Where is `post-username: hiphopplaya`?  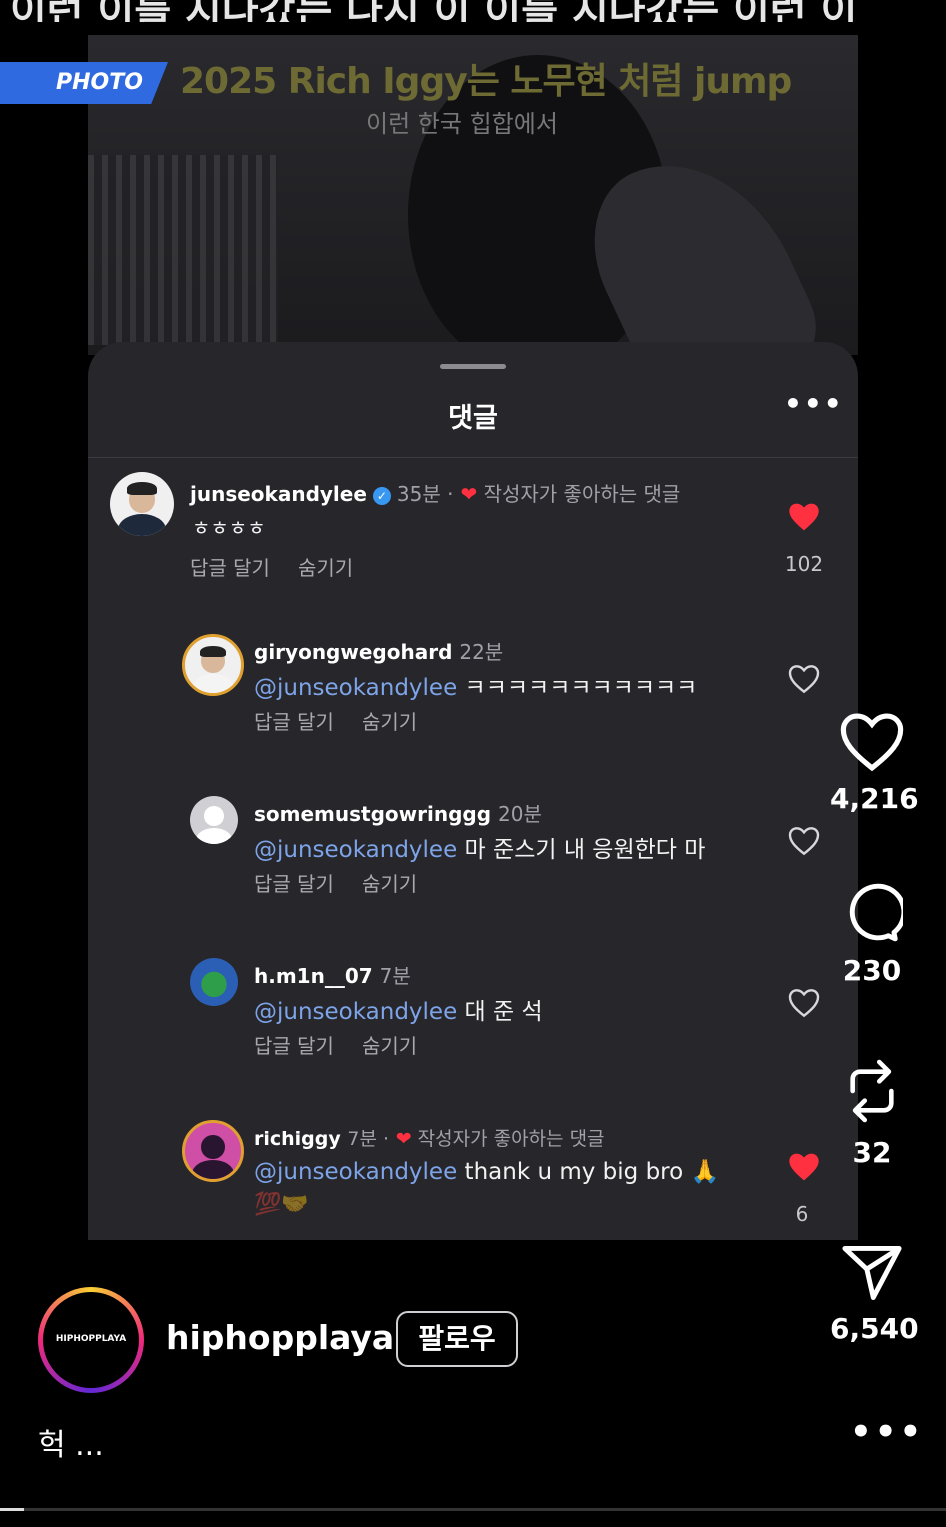
post-username: hiphopplaya is located at coordinates (280, 1337).